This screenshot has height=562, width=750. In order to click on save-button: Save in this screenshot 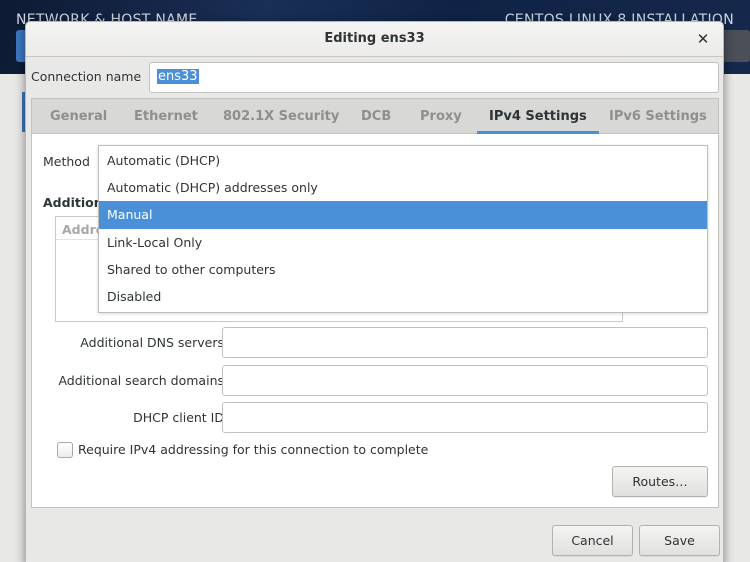, I will do `click(679, 540)`.